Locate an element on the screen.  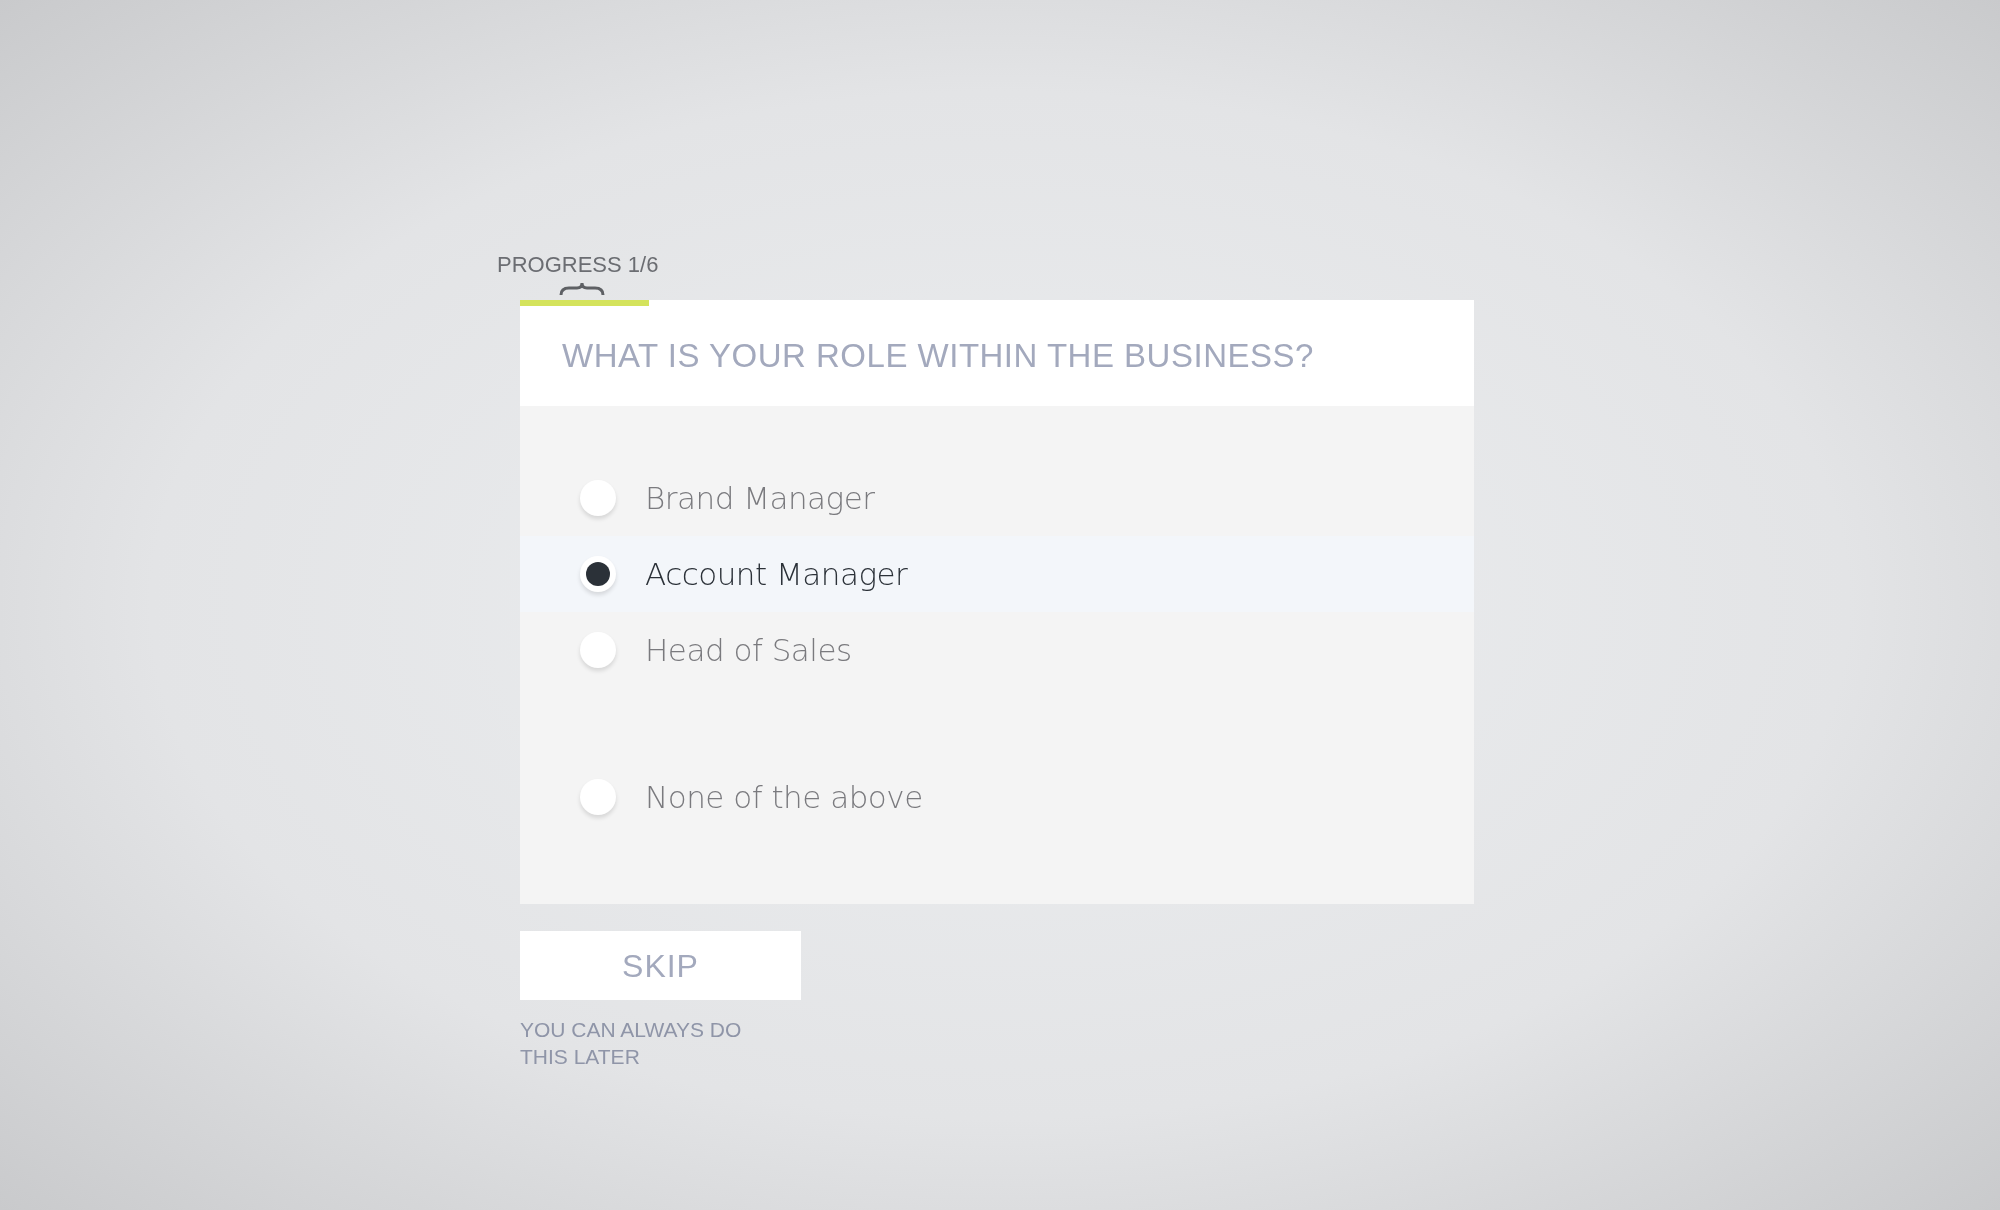
option-label: None of the above is located at coordinates (784, 797).